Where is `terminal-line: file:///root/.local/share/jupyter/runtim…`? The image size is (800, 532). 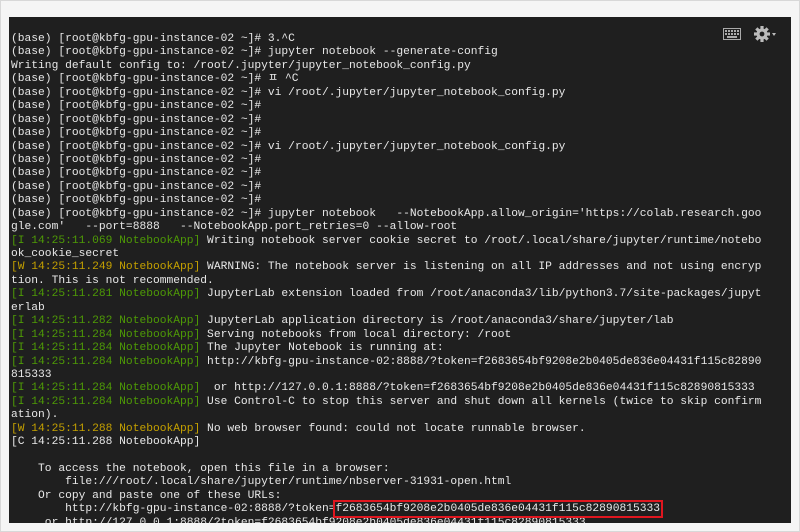 terminal-line: file:///root/.local/share/jupyter/runtim… is located at coordinates (386, 482).